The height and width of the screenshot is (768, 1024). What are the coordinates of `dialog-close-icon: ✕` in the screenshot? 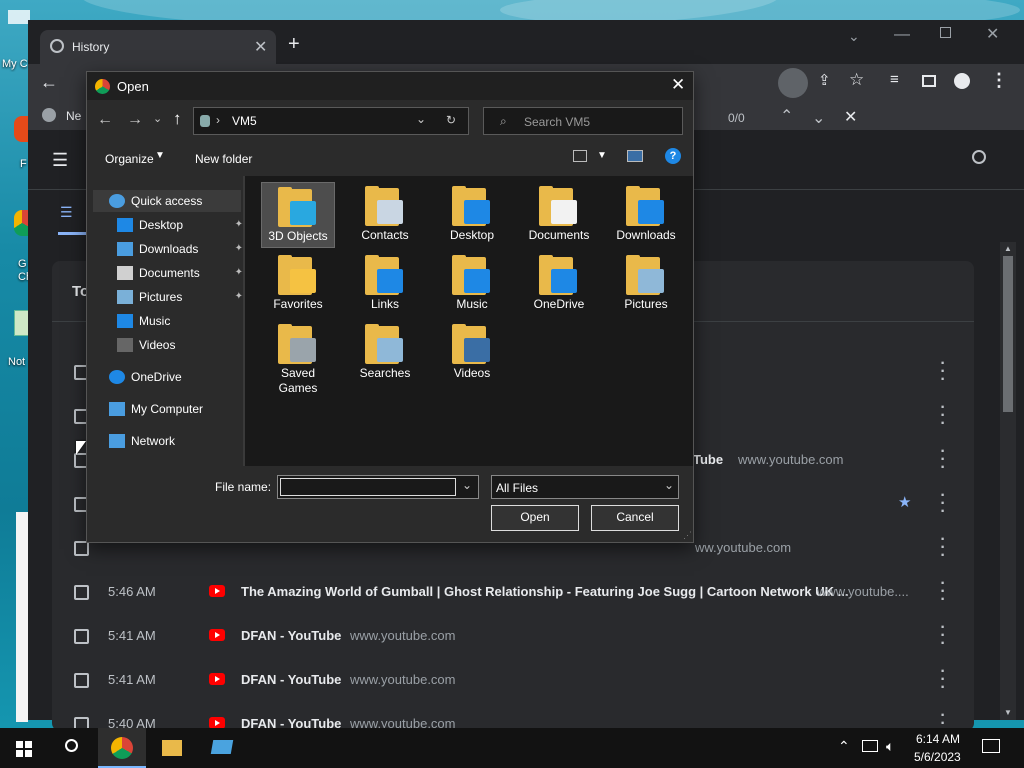 It's located at (678, 85).